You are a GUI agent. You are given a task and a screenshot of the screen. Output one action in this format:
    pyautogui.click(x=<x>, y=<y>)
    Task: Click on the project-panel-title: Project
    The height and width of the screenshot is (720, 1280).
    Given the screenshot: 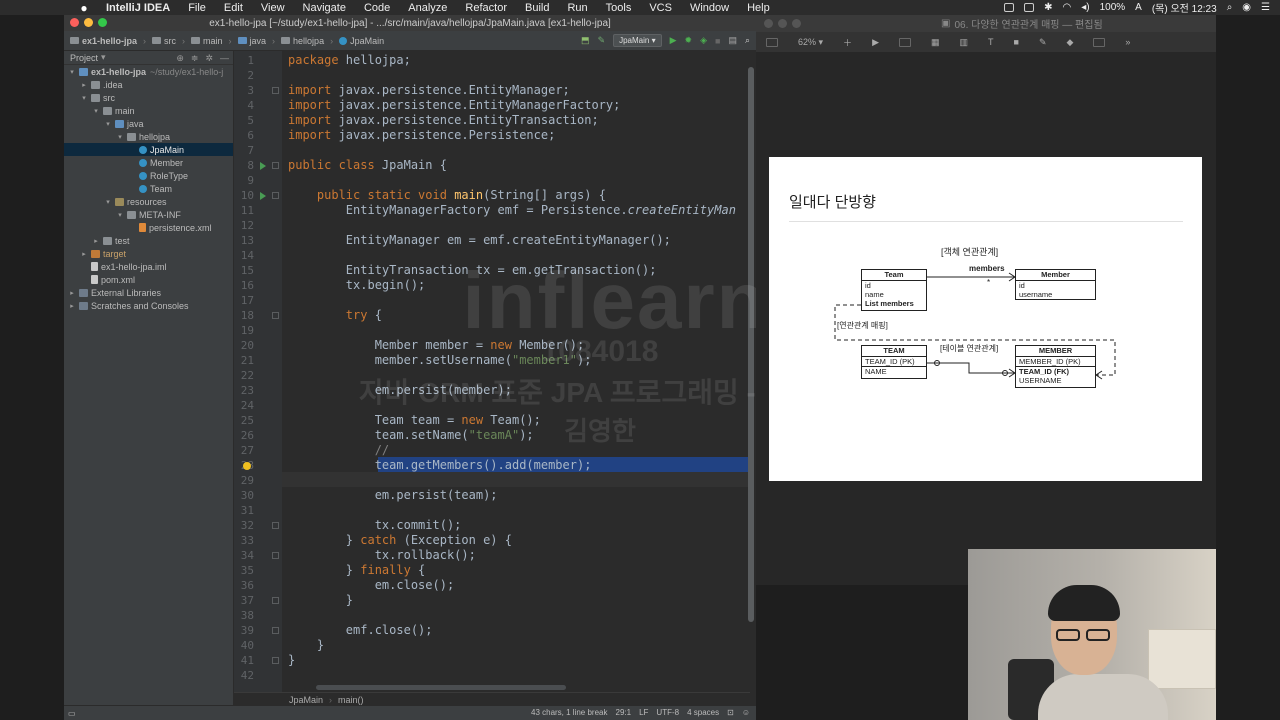 What is the action you would take?
    pyautogui.click(x=84, y=58)
    